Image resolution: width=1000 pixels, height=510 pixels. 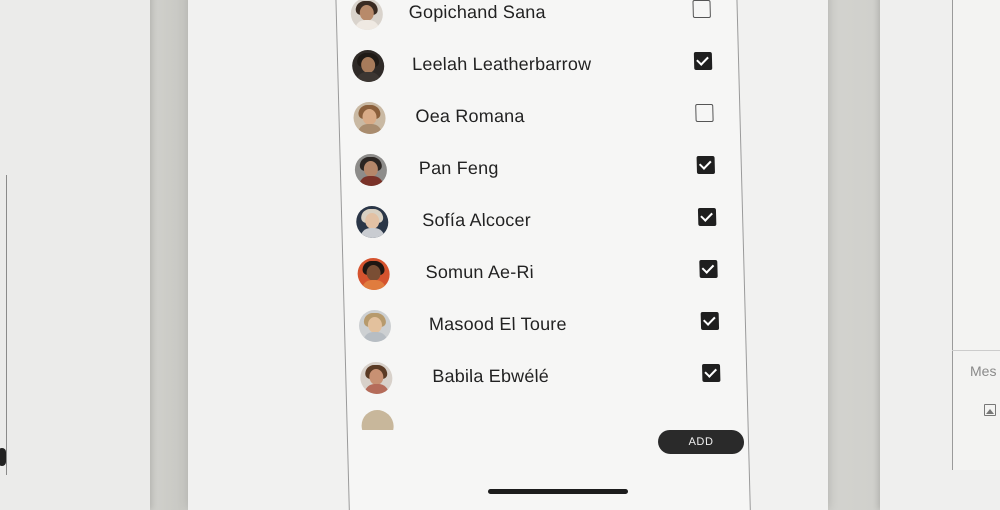 What do you see at coordinates (458, 168) in the screenshot?
I see `contact-name: Pan Feng` at bounding box center [458, 168].